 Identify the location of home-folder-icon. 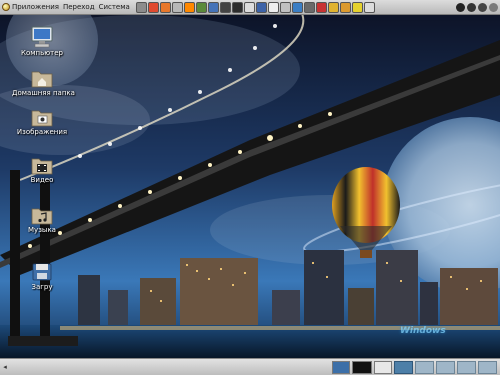
(42, 79).